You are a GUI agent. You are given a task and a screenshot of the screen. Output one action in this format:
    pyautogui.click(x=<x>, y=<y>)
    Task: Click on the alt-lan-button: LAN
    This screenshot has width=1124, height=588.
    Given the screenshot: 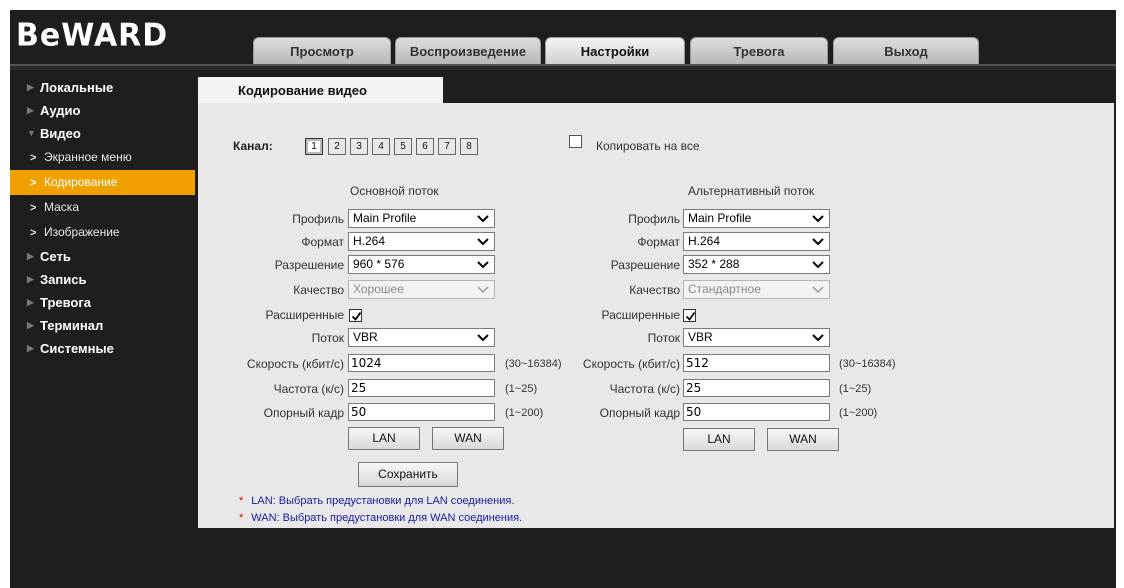 What is the action you would take?
    pyautogui.click(x=719, y=439)
    